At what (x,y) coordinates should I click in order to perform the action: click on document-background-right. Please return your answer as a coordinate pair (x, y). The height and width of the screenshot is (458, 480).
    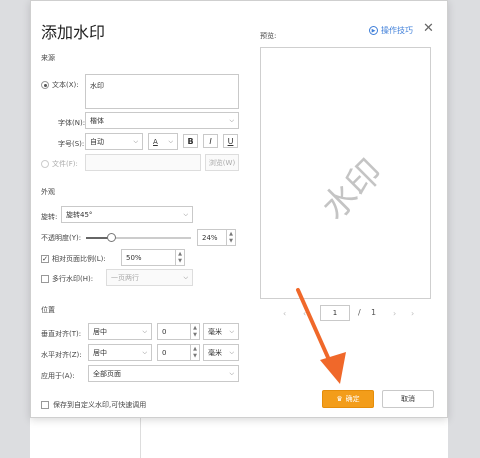
    Looking at the image, I should click on (464, 229).